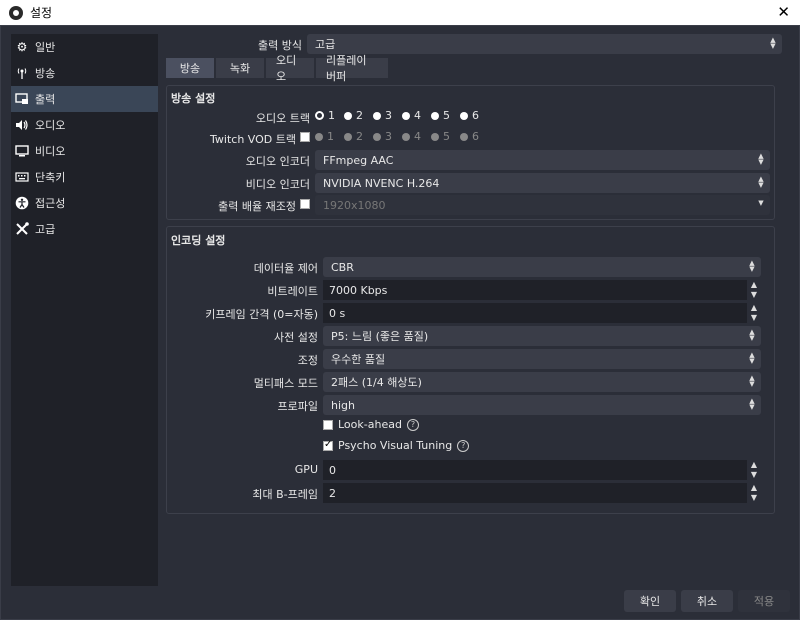 The height and width of the screenshot is (620, 800). I want to click on bframes-input: 2, so click(535, 493).